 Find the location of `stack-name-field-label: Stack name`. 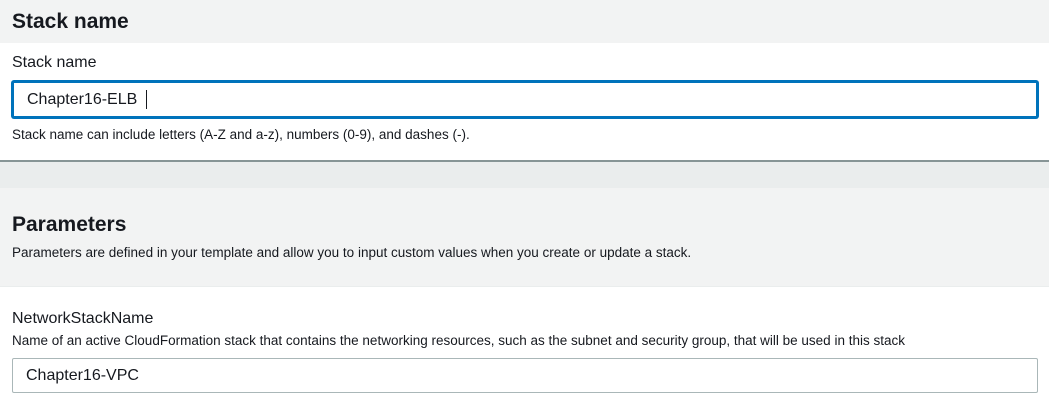

stack-name-field-label: Stack name is located at coordinates (54, 62).